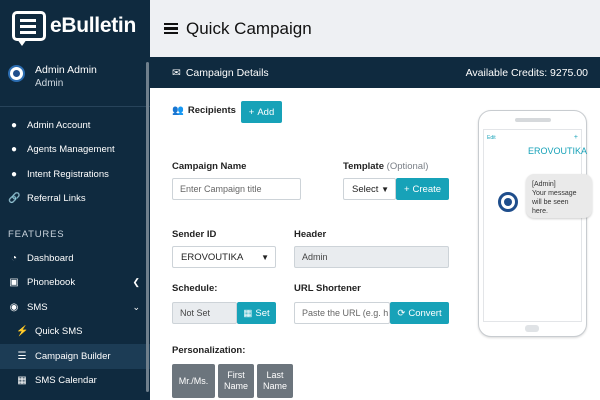 The image size is (600, 400). What do you see at coordinates (51, 283) in the screenshot?
I see `sidebar-item-label: Phonebook` at bounding box center [51, 283].